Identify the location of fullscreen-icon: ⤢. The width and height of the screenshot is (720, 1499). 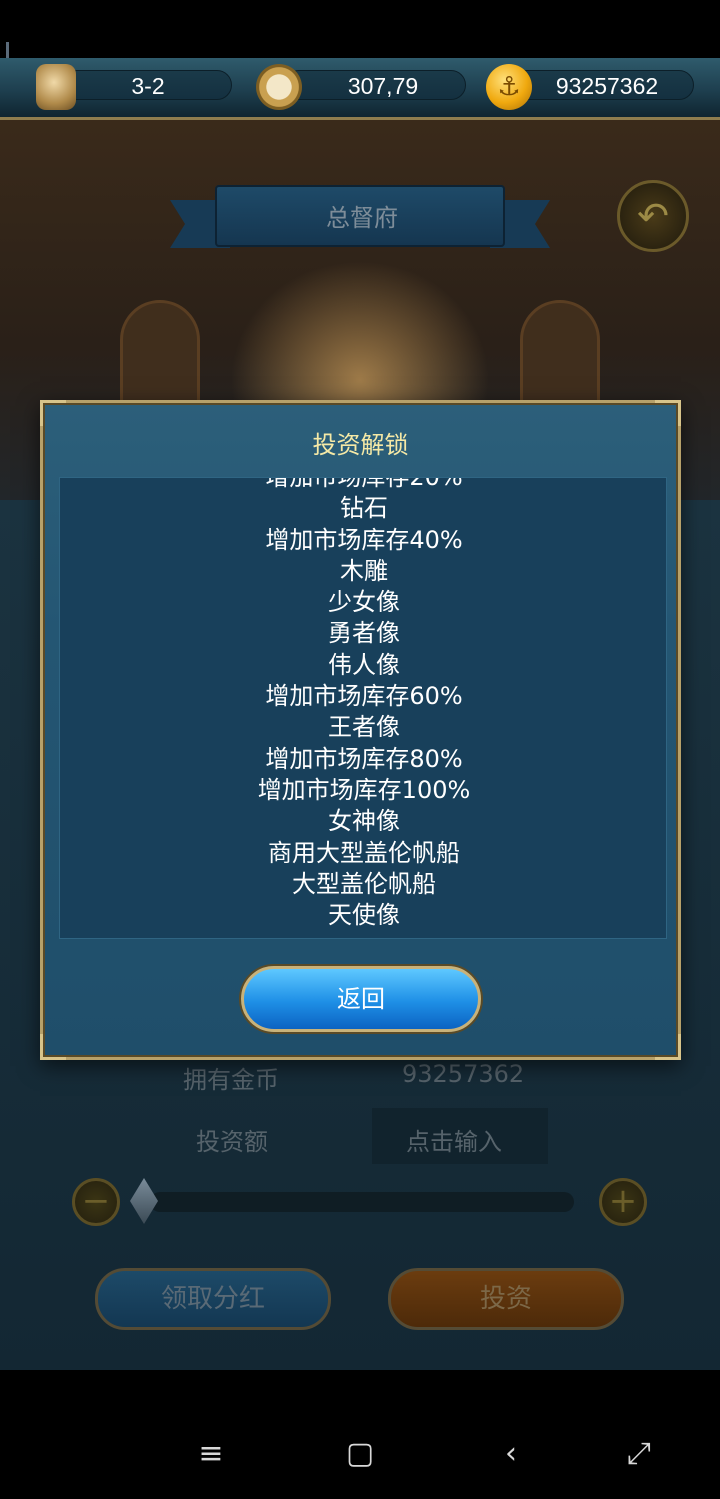
(639, 1454).